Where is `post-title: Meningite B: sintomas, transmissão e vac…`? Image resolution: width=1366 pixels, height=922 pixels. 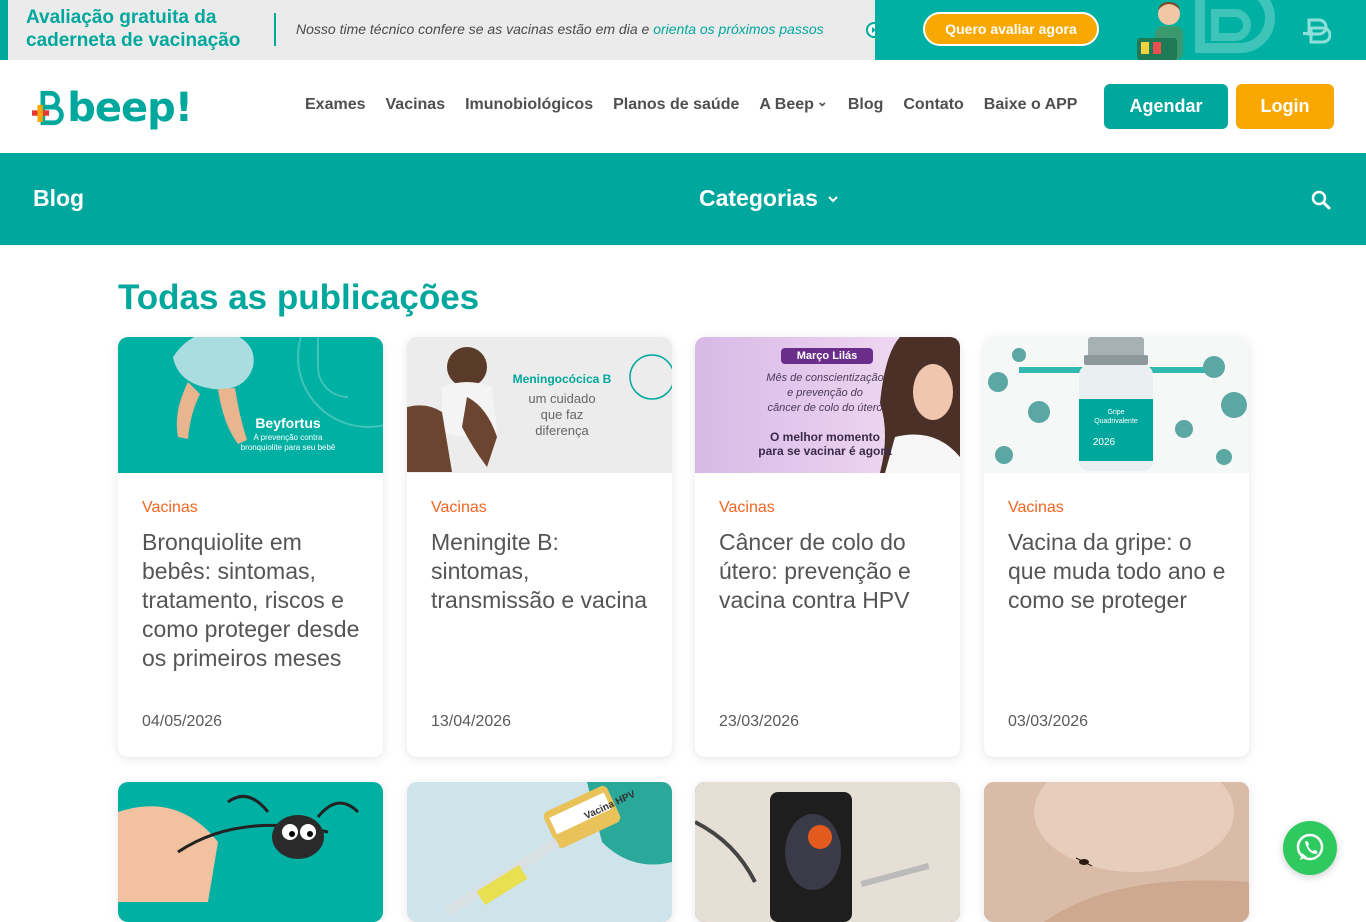 post-title: Meningite B: sintomas, transmissão e vac… is located at coordinates (542, 571).